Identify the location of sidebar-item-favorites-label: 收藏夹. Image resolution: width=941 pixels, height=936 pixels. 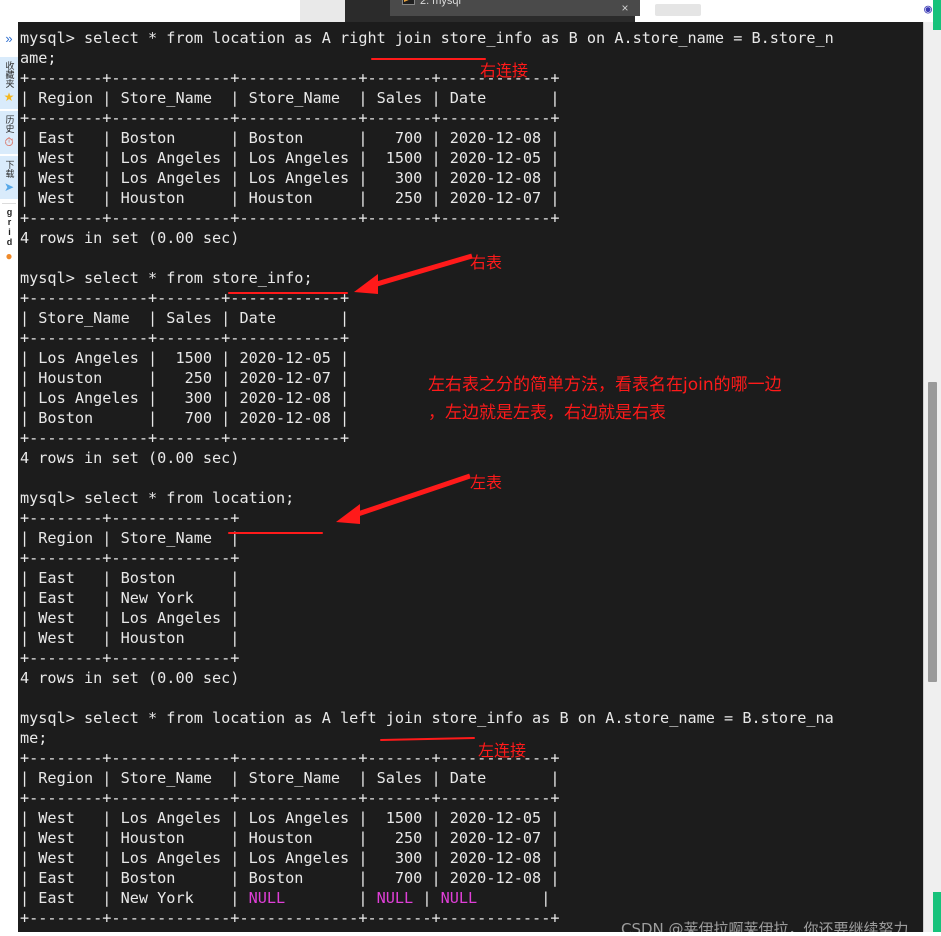
(9, 74).